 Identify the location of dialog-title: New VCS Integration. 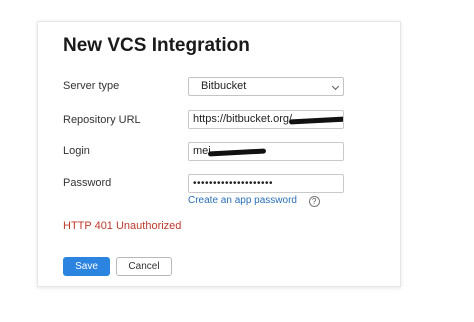
(156, 45).